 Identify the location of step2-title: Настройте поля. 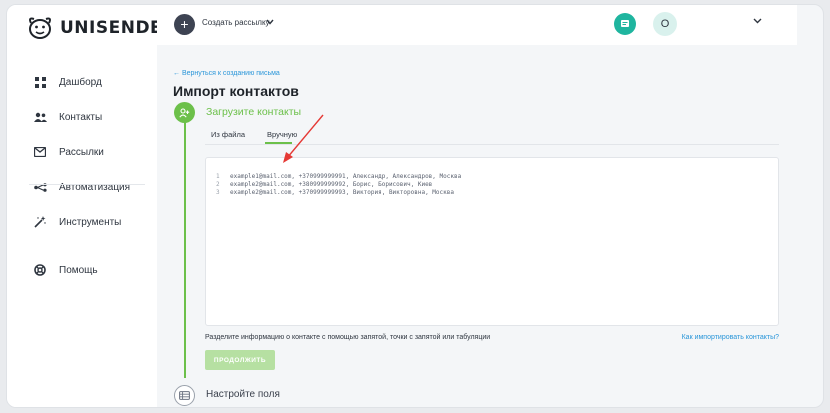
(243, 394).